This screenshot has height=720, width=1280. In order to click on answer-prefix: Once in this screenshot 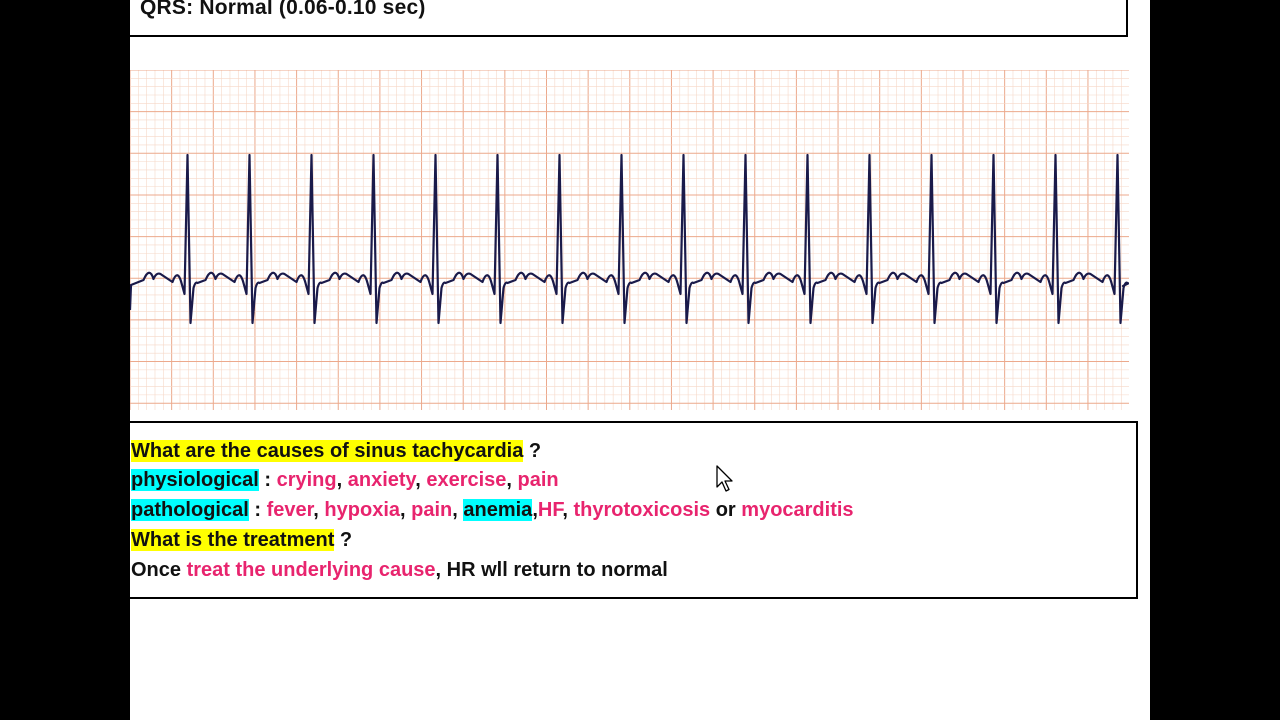, I will do `click(159, 570)`.